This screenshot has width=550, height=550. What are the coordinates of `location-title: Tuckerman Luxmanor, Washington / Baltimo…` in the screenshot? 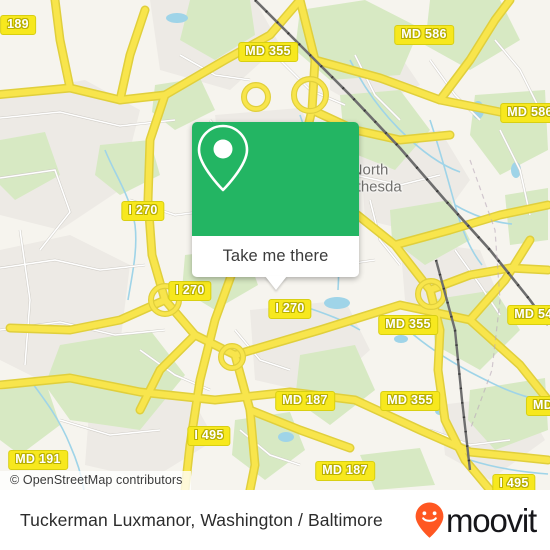 It's located at (201, 519).